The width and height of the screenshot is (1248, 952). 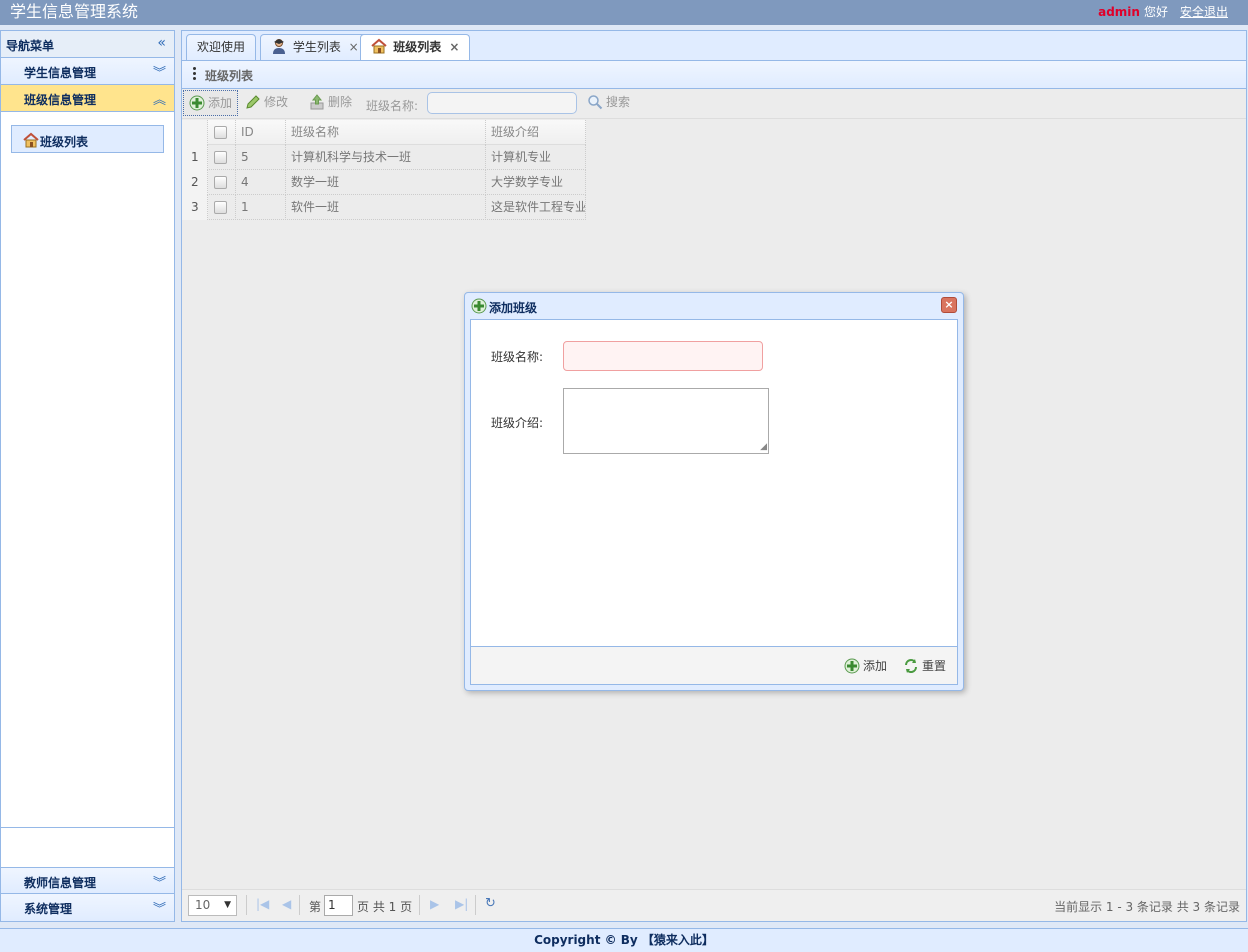 I want to click on nav-title: 导航菜单, so click(x=30, y=46).